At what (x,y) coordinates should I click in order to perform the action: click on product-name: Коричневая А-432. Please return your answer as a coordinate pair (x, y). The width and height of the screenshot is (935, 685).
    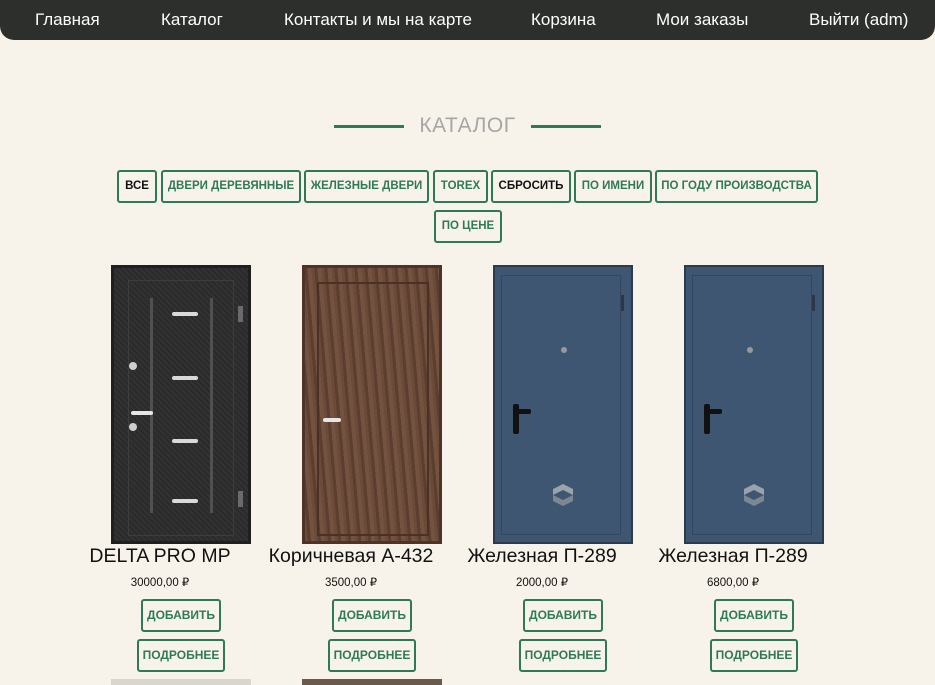
    Looking at the image, I should click on (351, 556).